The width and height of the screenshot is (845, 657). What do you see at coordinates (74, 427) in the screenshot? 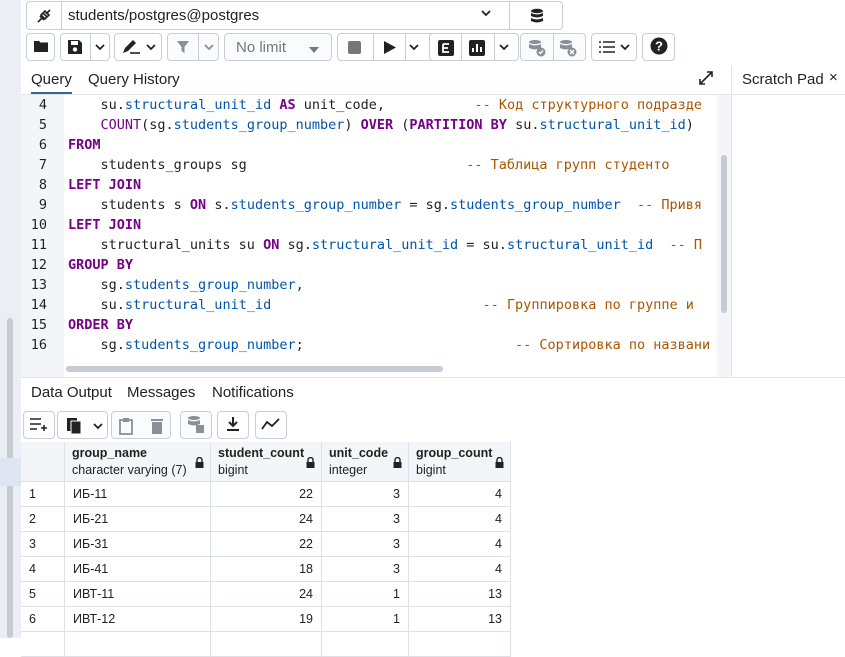
I see `copy-icon` at bounding box center [74, 427].